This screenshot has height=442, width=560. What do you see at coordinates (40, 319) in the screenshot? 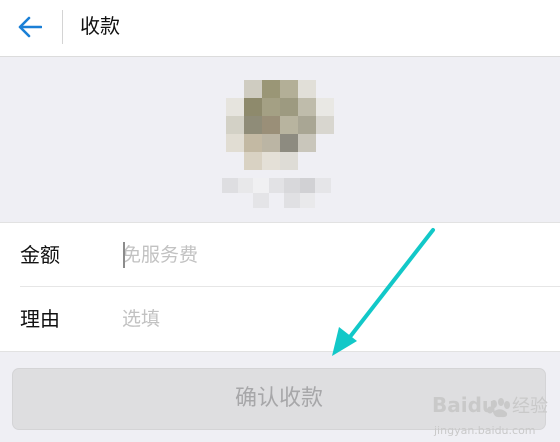
I see `reason-label: 理由` at bounding box center [40, 319].